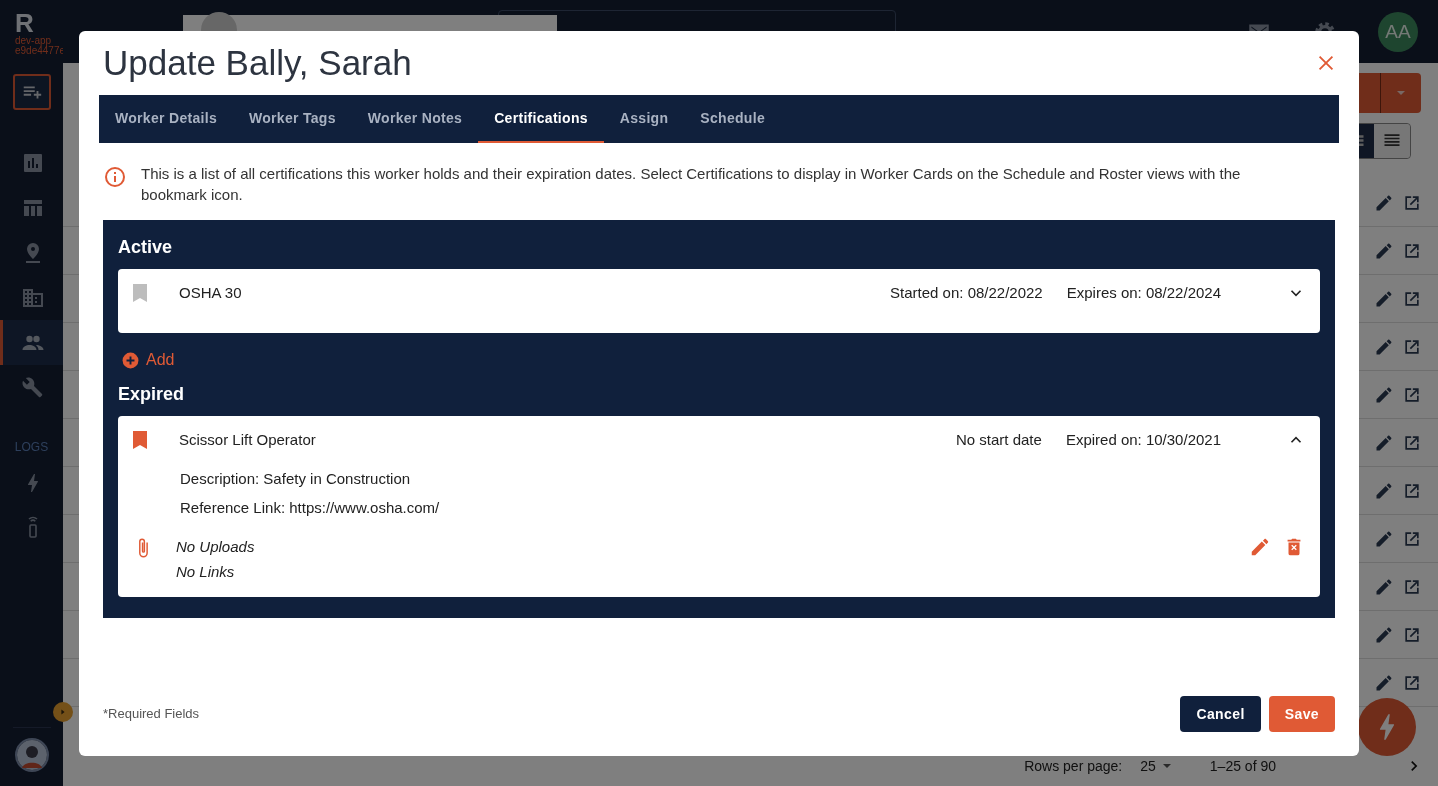 This screenshot has height=786, width=1438. What do you see at coordinates (1073, 766) in the screenshot?
I see `rows-per-page-label: Rows per page:` at bounding box center [1073, 766].